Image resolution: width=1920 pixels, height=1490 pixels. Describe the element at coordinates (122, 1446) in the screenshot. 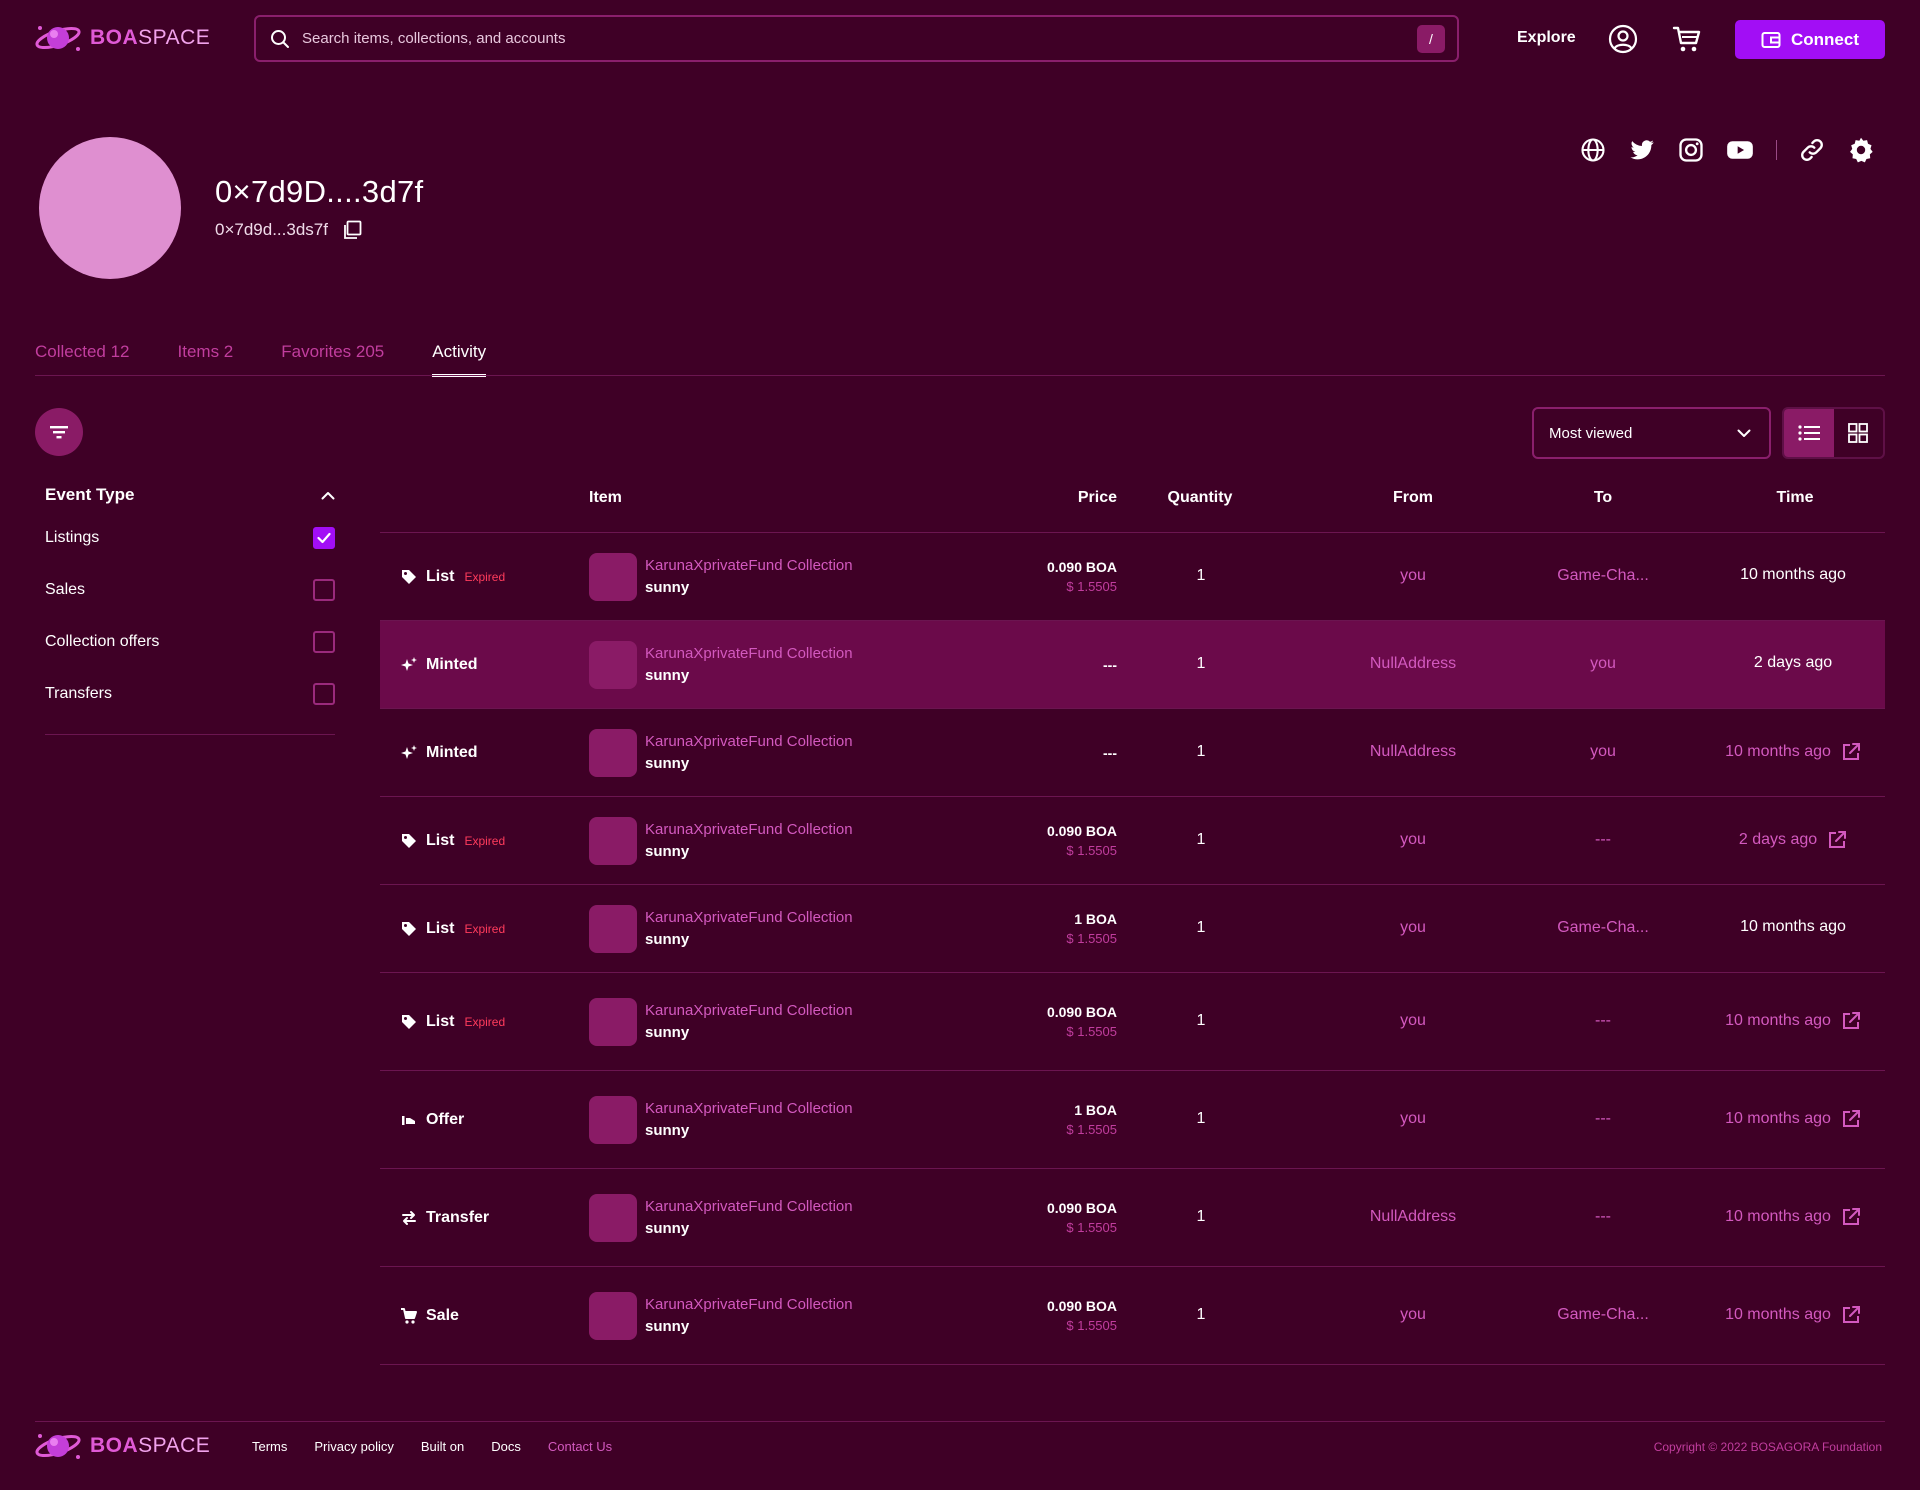

I see `footer-logo: BOASPACE` at that location.